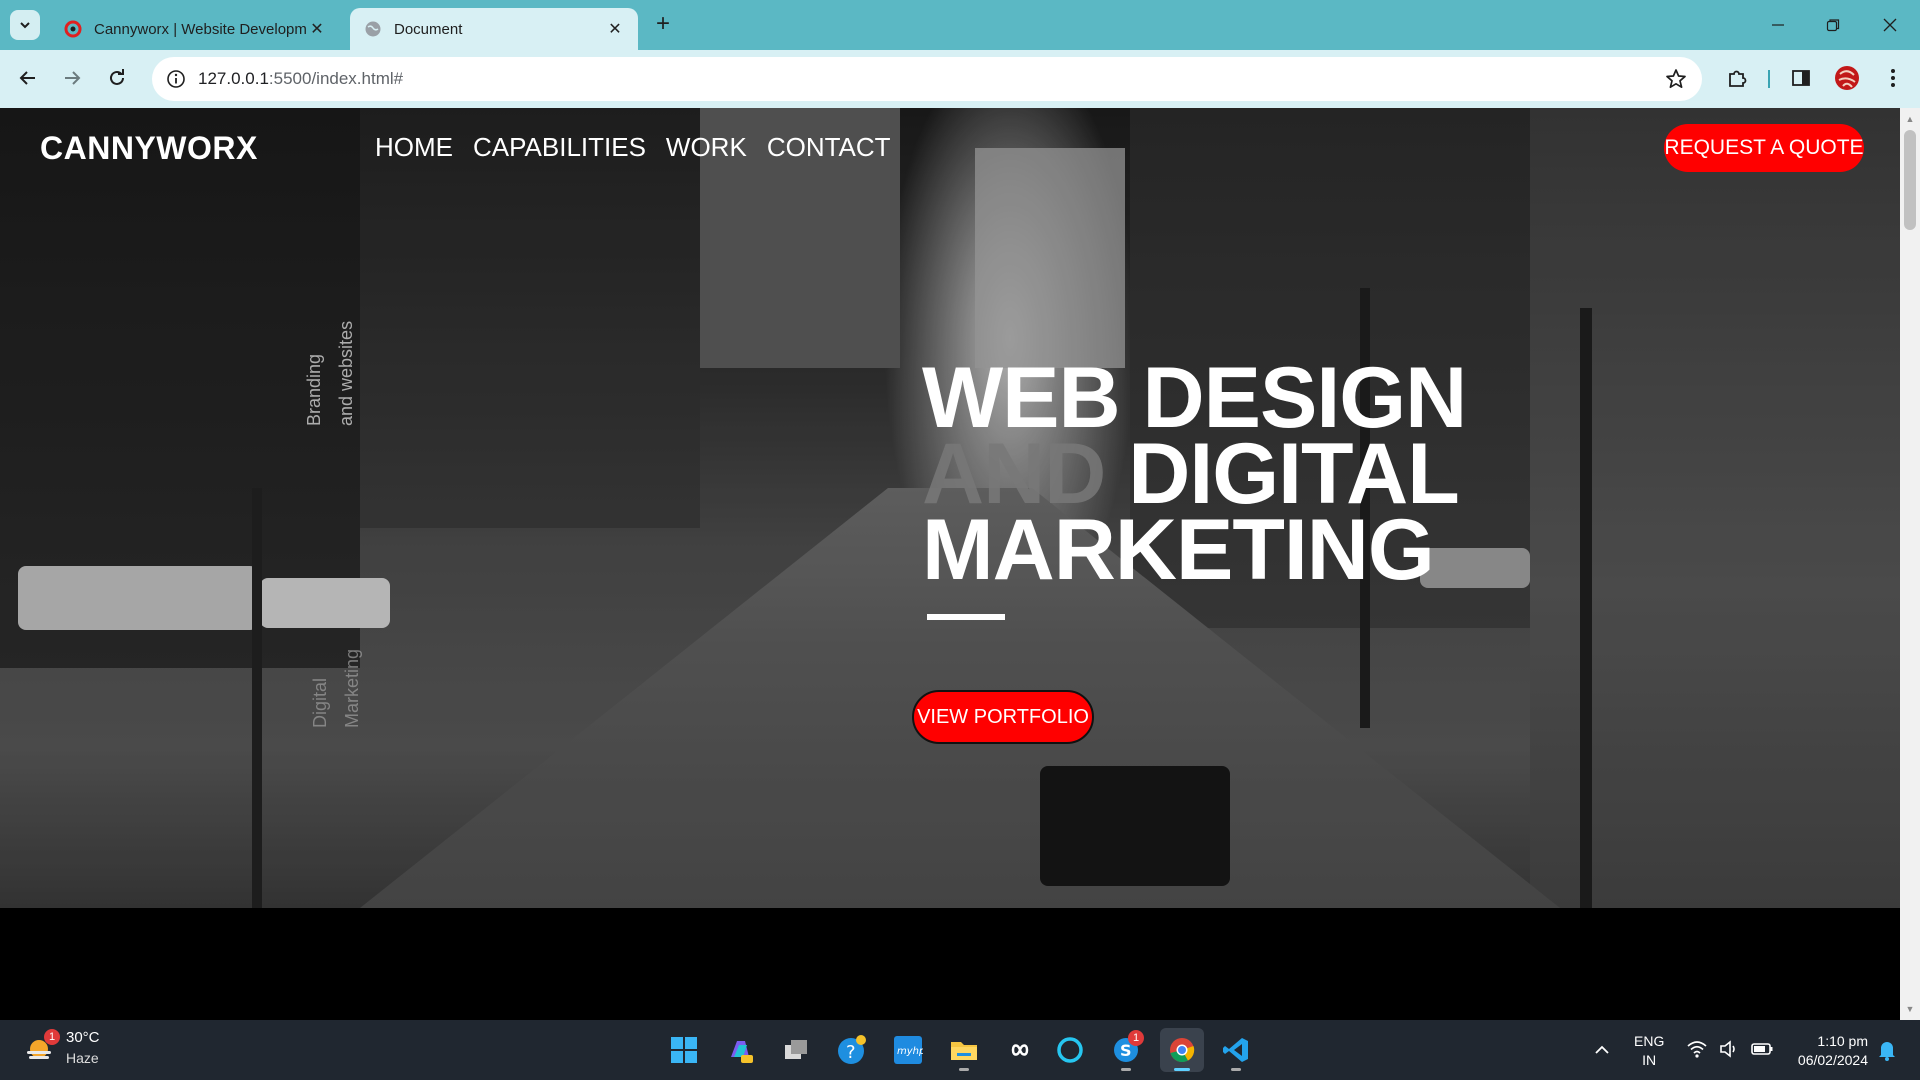 This screenshot has height=1080, width=1920. I want to click on tab-title: Cannyworx | Website Developm, so click(200, 29).